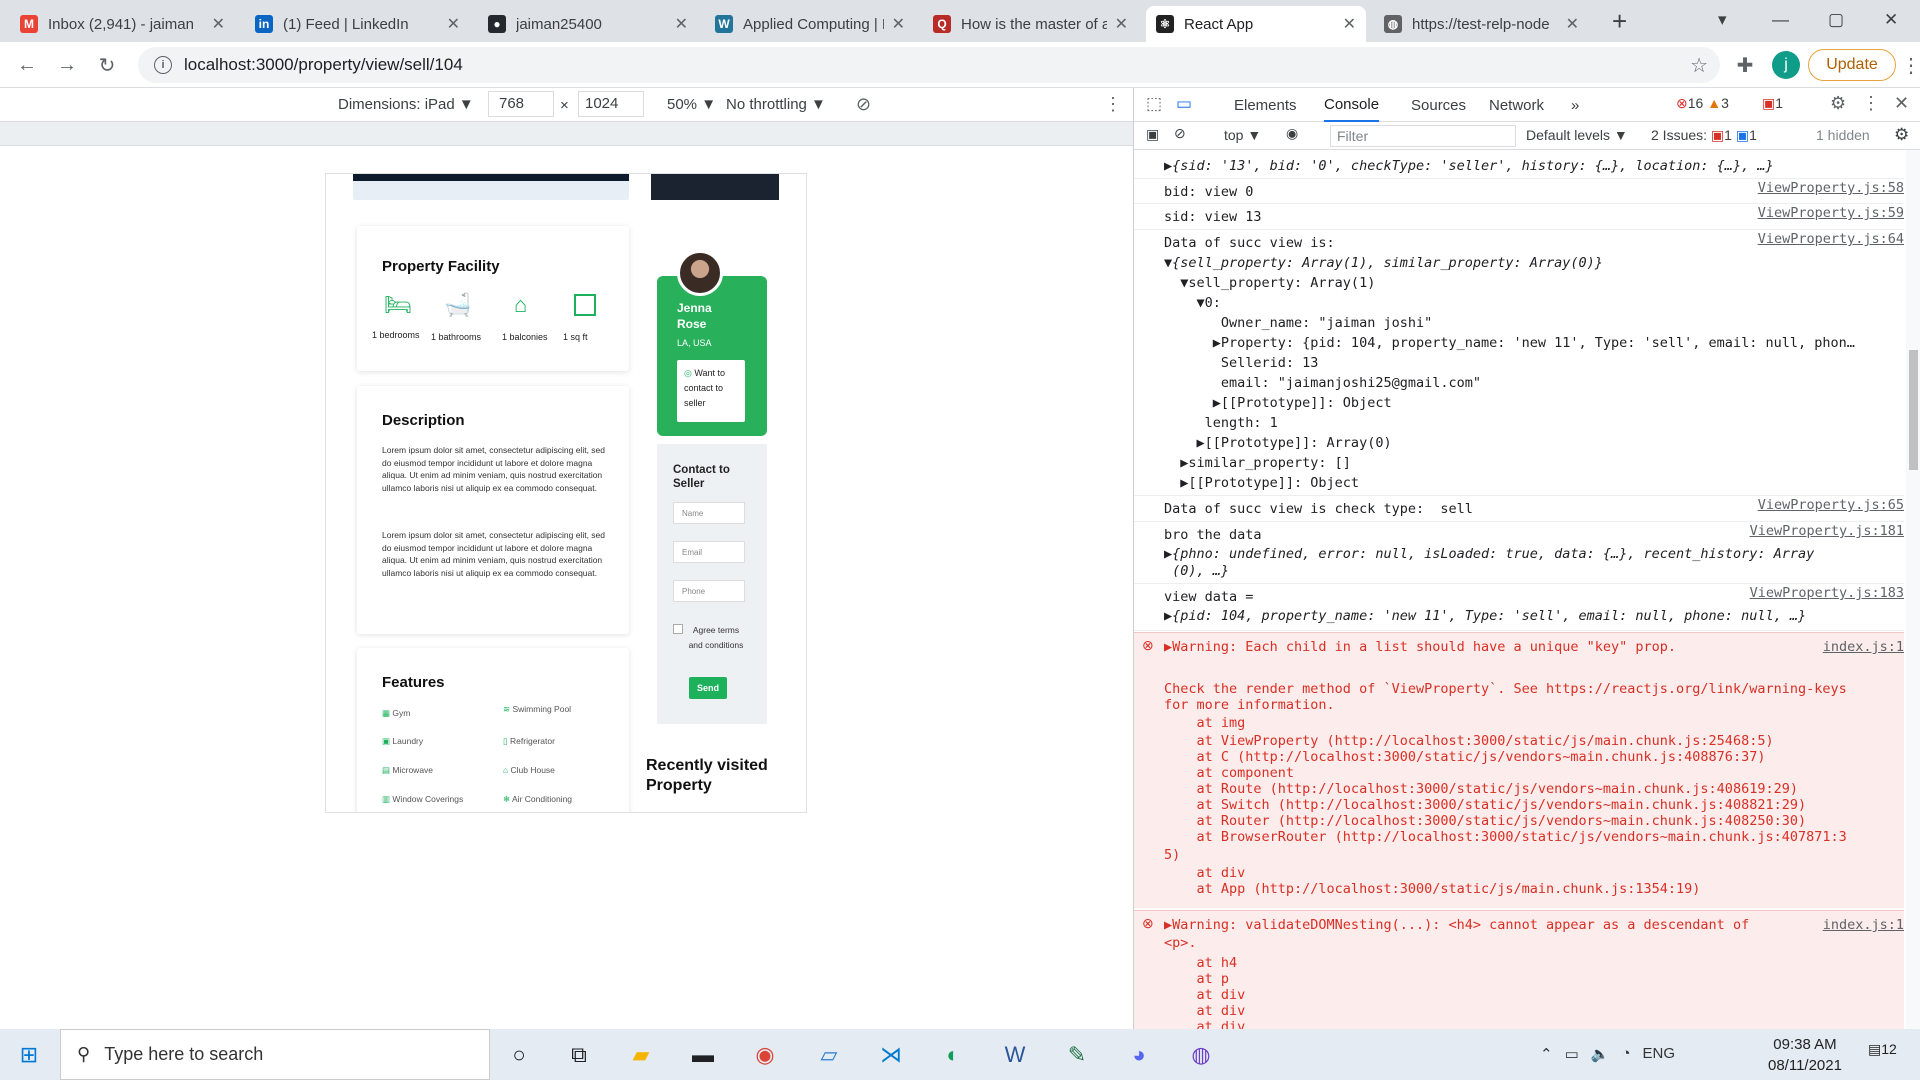  What do you see at coordinates (1154, 104) in the screenshot?
I see `inspect-icon: ⬚` at bounding box center [1154, 104].